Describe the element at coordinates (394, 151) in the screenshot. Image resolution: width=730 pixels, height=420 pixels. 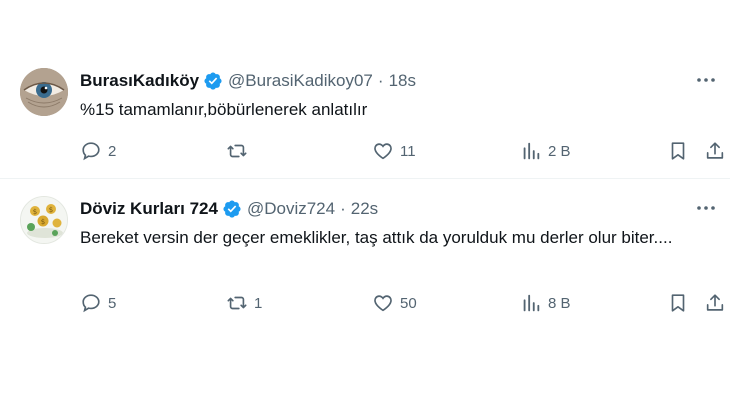
I see `like-button: 11` at that location.